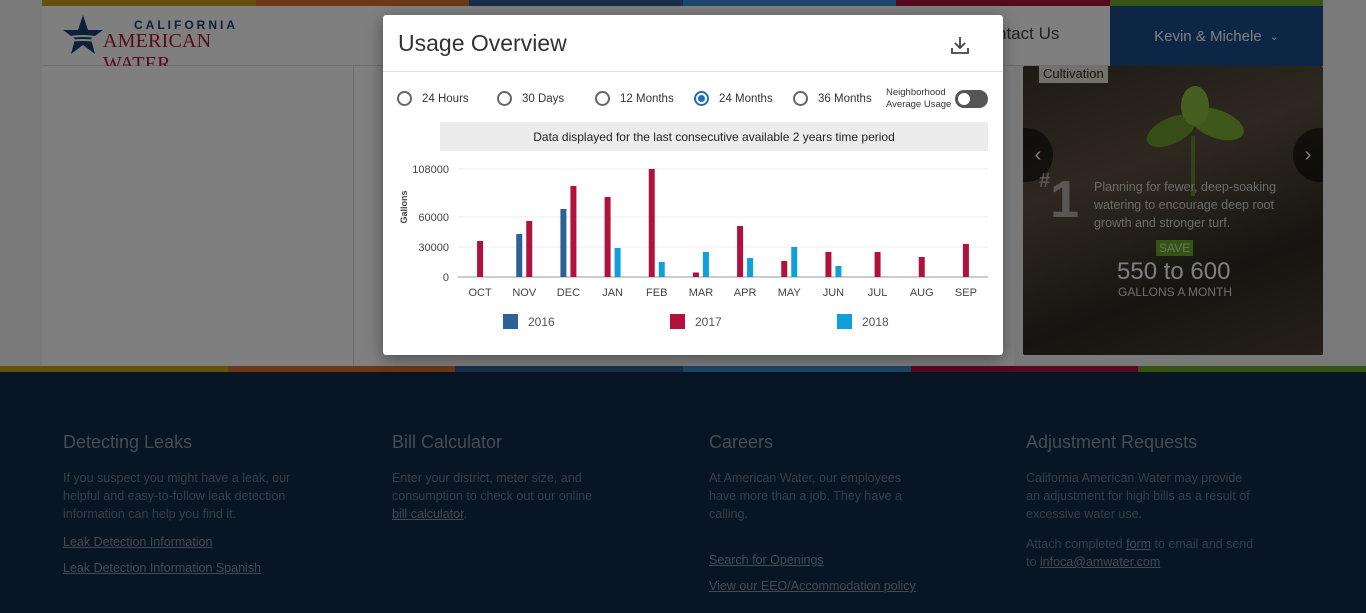  I want to click on bar-2018-mar, so click(705, 264).